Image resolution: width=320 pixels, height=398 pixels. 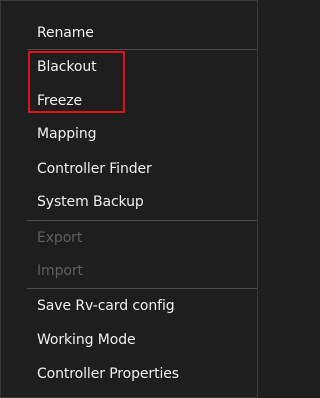 What do you see at coordinates (145, 340) in the screenshot?
I see `menu-item-working-mode: Working Mode` at bounding box center [145, 340].